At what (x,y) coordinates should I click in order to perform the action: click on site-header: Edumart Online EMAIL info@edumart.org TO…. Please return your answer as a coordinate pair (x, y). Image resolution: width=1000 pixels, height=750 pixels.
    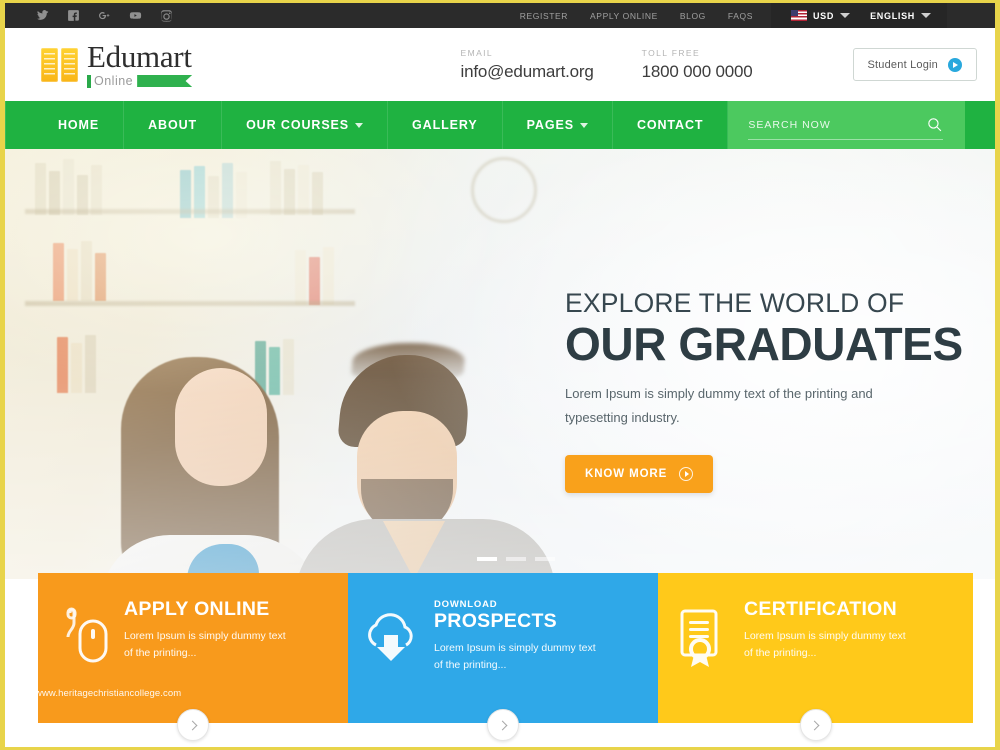
    Looking at the image, I should click on (500, 64).